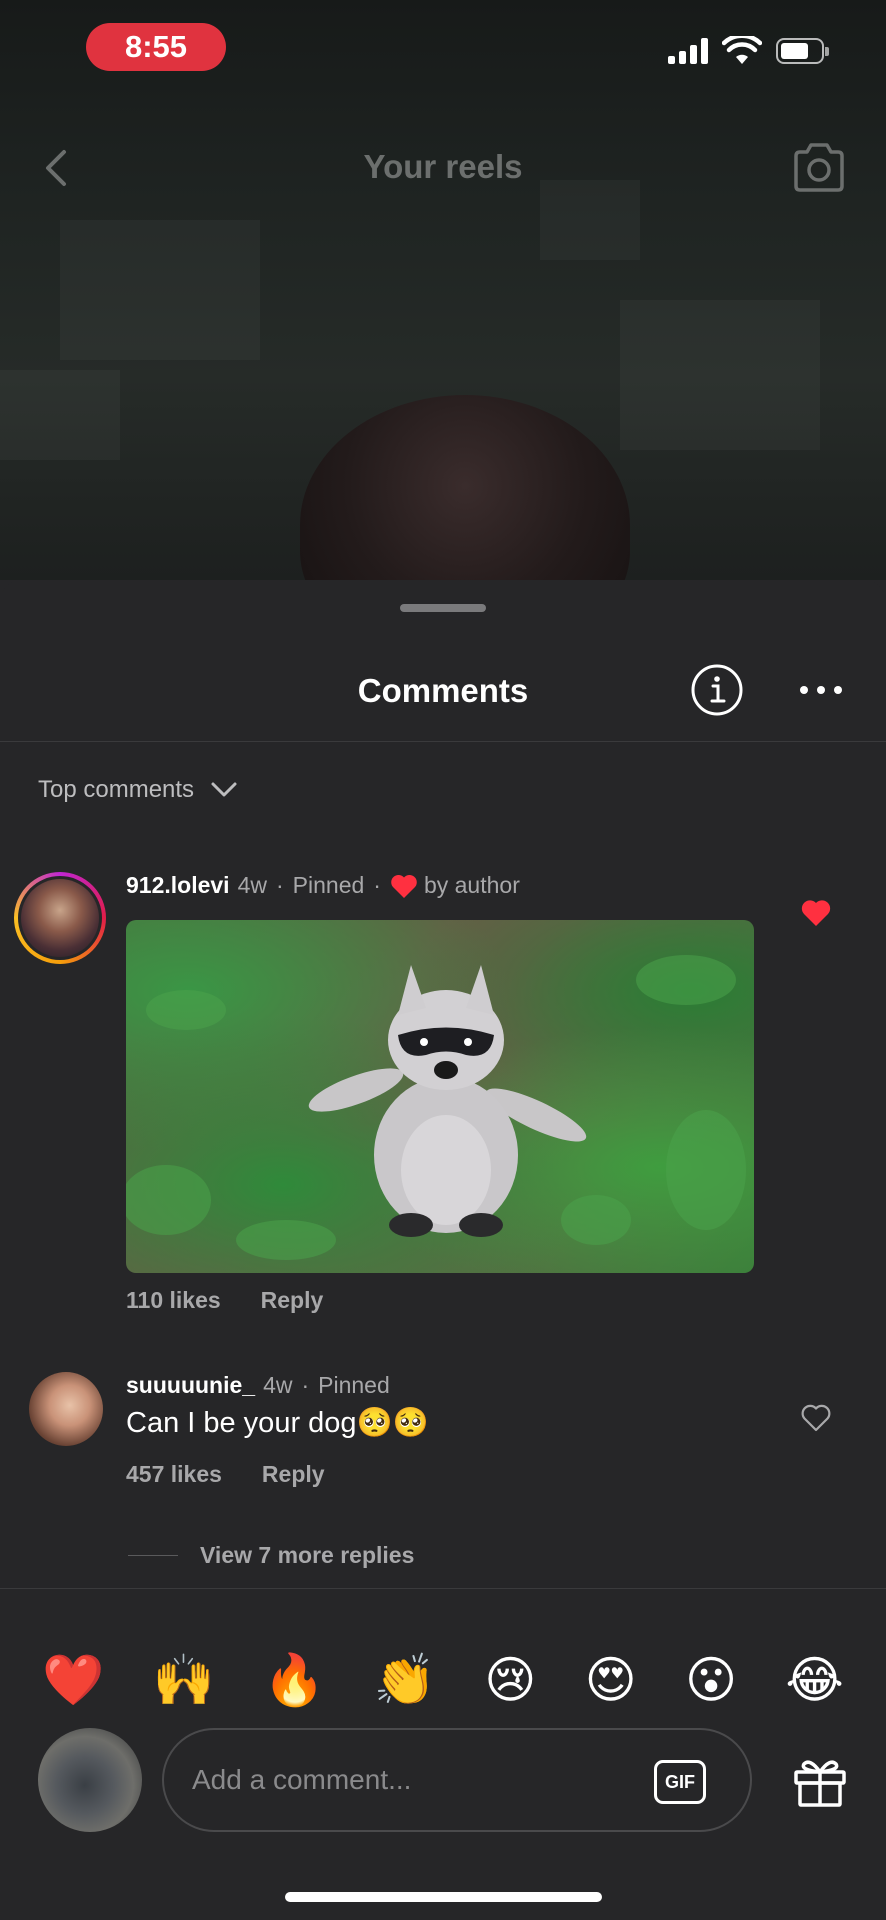  Describe the element at coordinates (277, 1423) in the screenshot. I see `comment-text: Can I be your dog🥺🥺` at that location.